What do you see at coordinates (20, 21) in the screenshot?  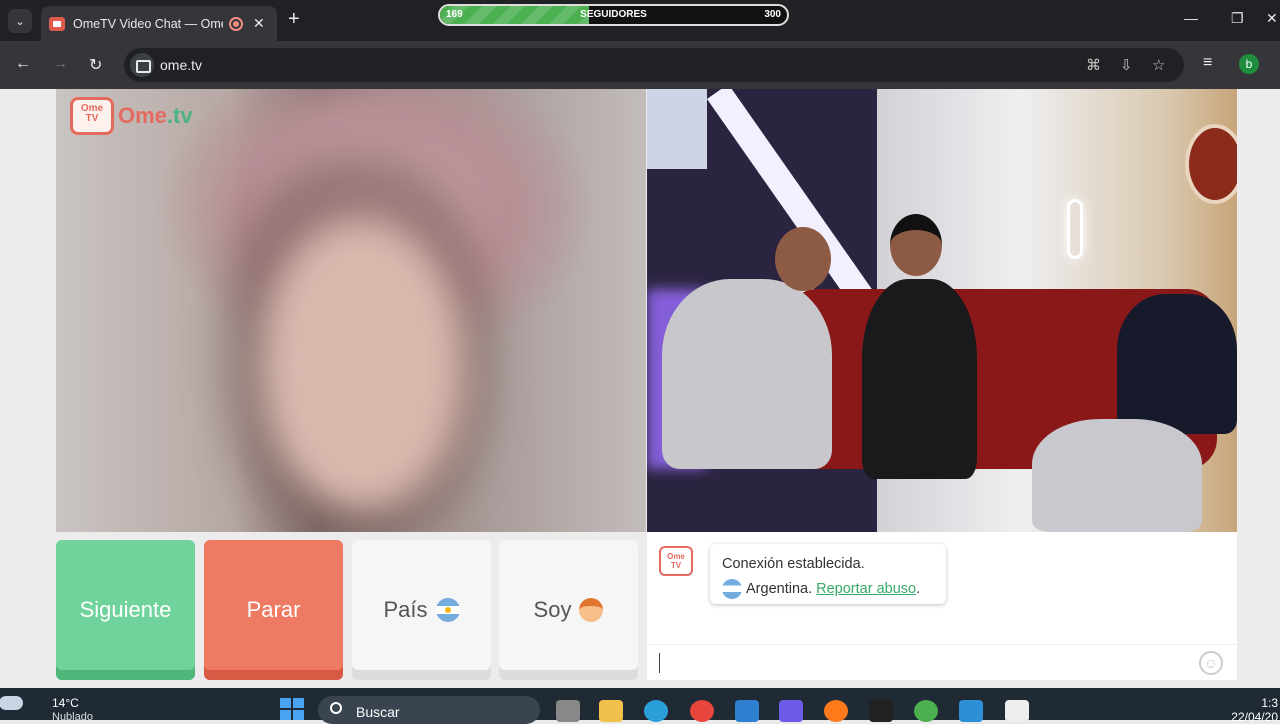 I see `tab-search-icon: ⌄` at bounding box center [20, 21].